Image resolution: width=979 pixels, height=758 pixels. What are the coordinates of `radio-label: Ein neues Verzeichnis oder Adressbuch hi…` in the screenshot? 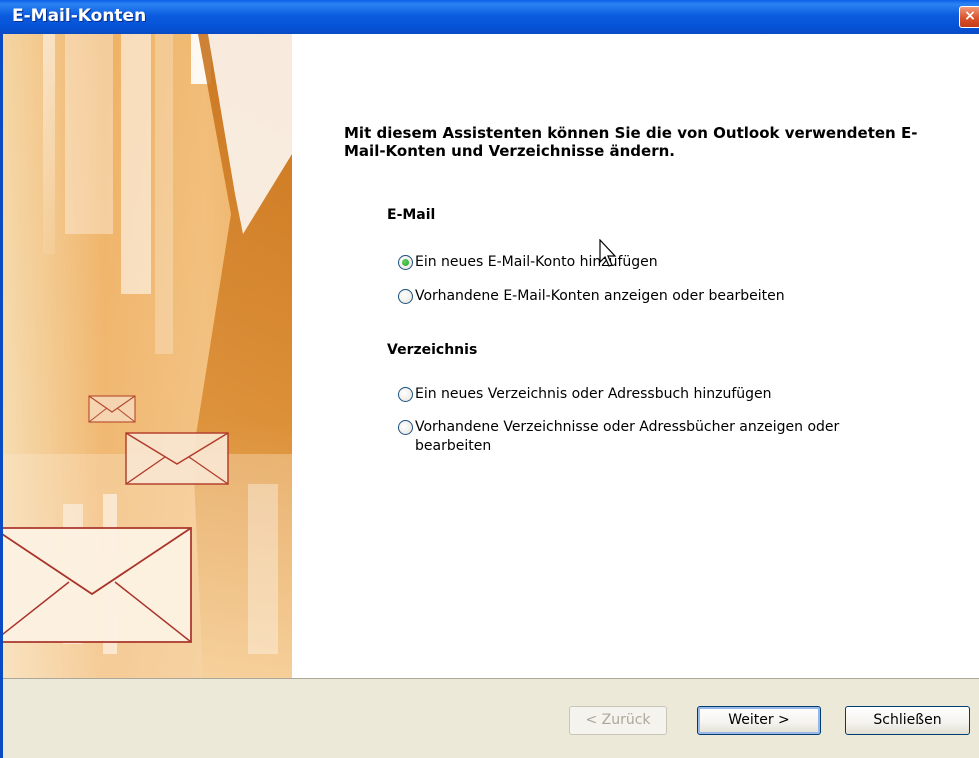 It's located at (593, 394).